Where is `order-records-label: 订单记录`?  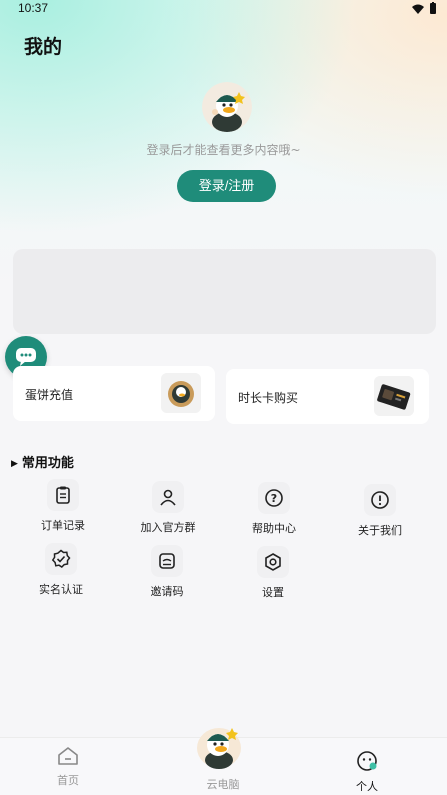
order-records-label: 订单记录 is located at coordinates (63, 525).